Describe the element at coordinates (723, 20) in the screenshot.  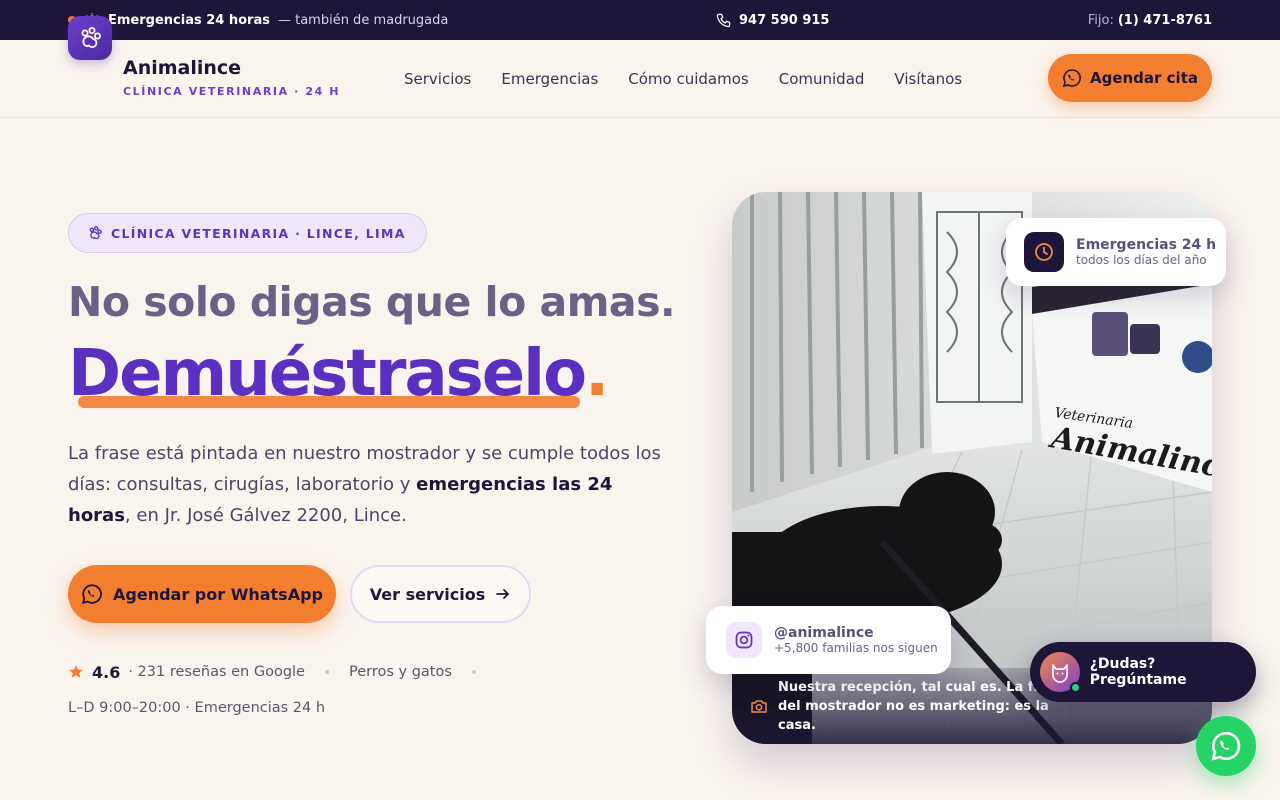
I see `phone-icon` at that location.